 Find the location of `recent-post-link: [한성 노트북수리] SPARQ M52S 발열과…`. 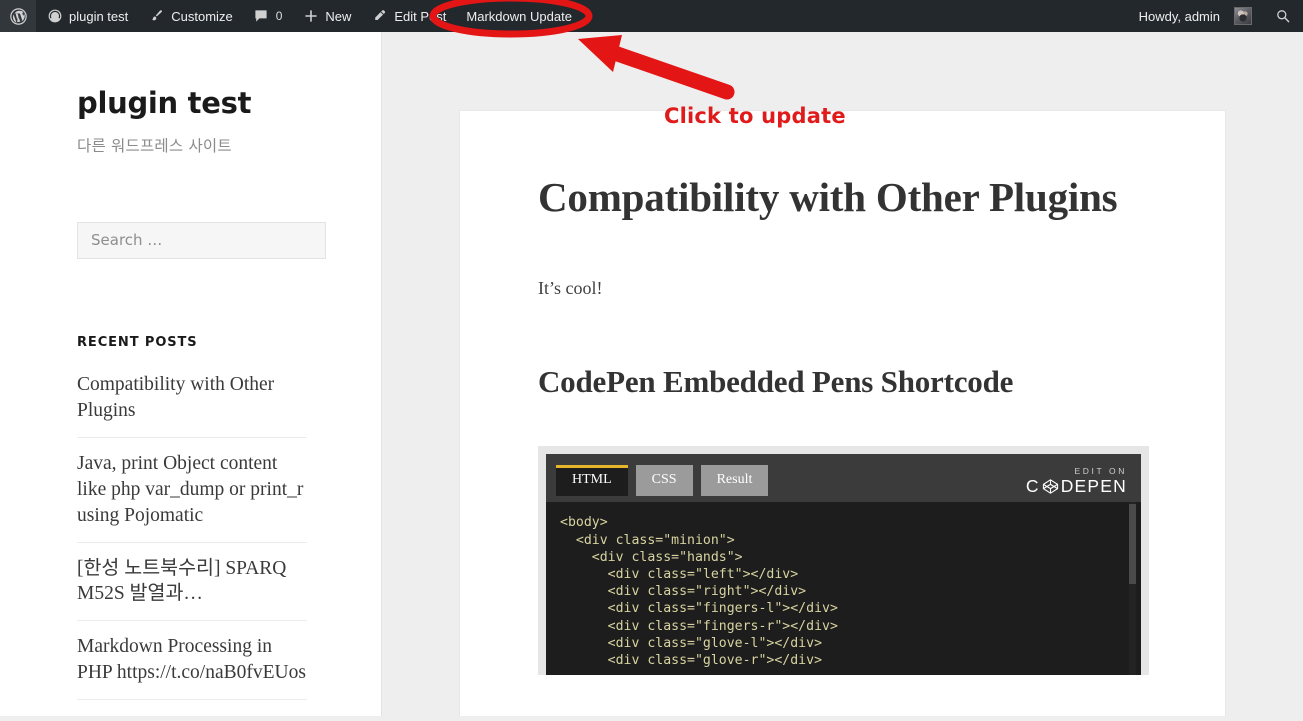

recent-post-link: [한성 노트북수리] SPARQ M52S 발열과… is located at coordinates (192, 588).